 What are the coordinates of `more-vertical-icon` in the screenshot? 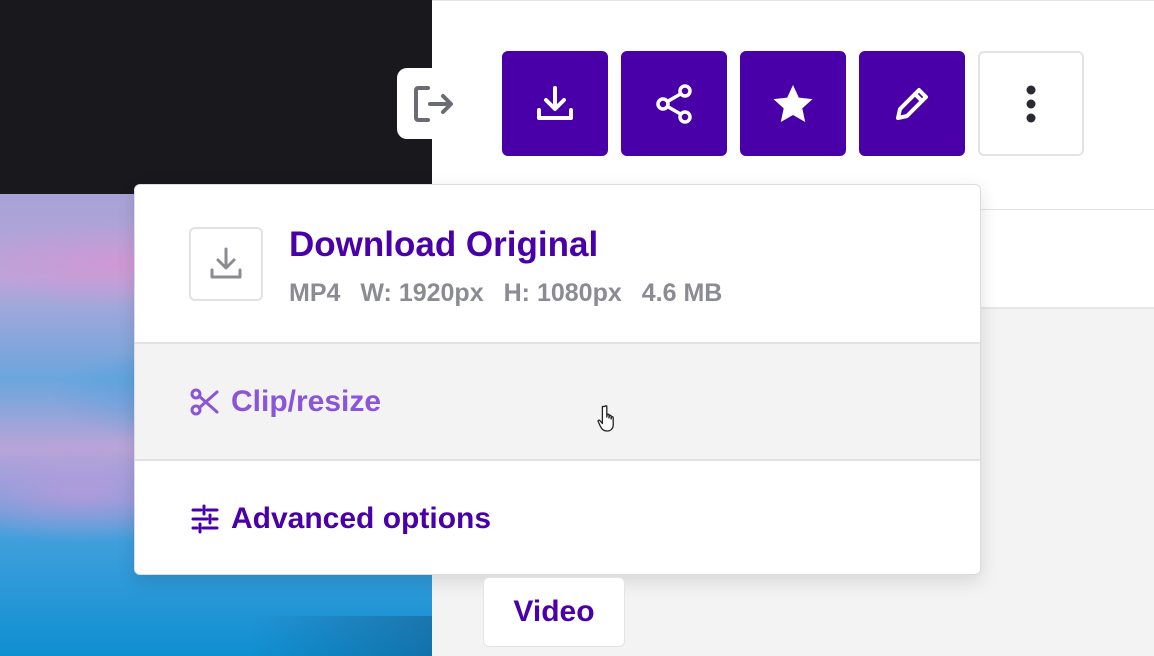 It's located at (1031, 103).